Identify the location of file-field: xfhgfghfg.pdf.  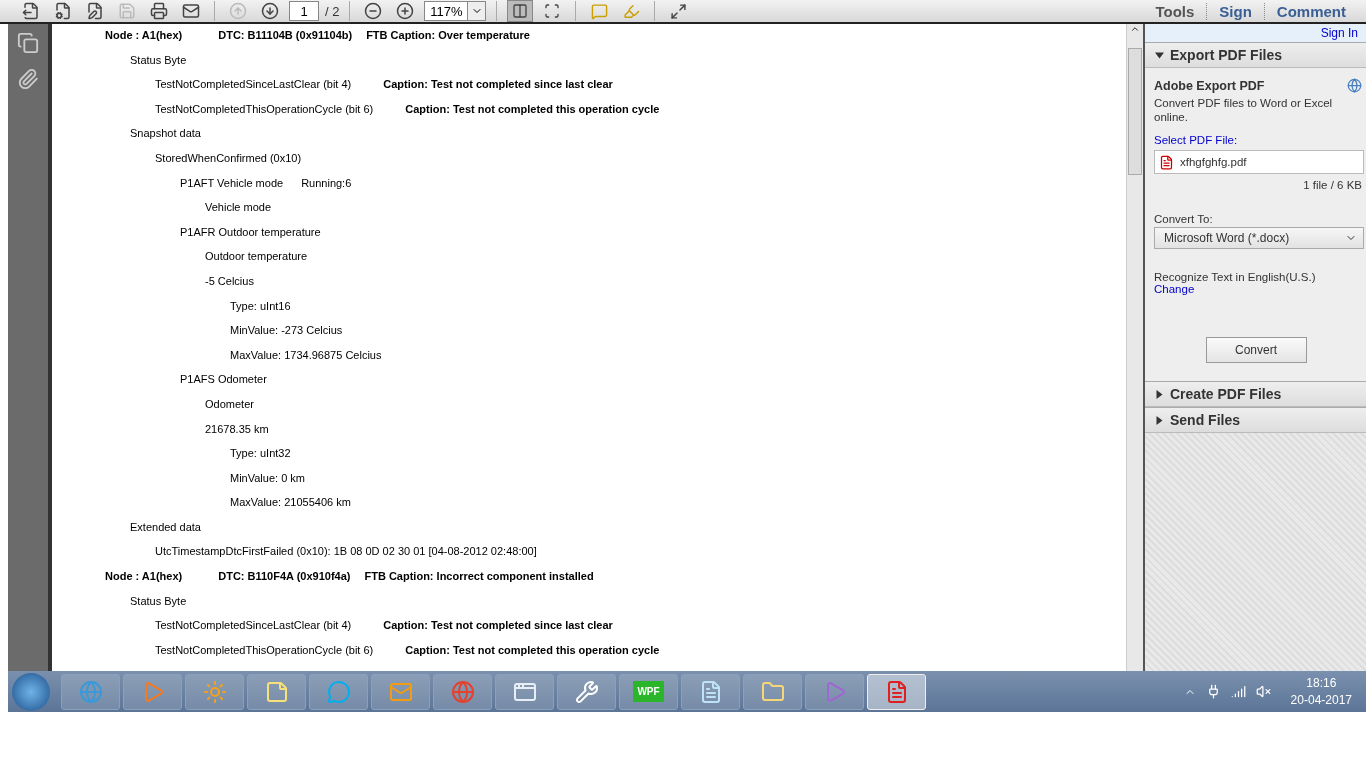
(1259, 162).